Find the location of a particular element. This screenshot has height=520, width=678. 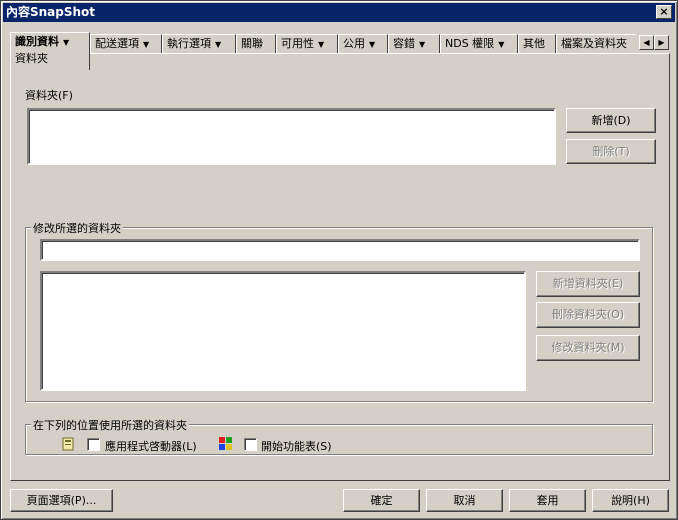

tab-fault-tolerance: 容錯 ▼ is located at coordinates (414, 44).